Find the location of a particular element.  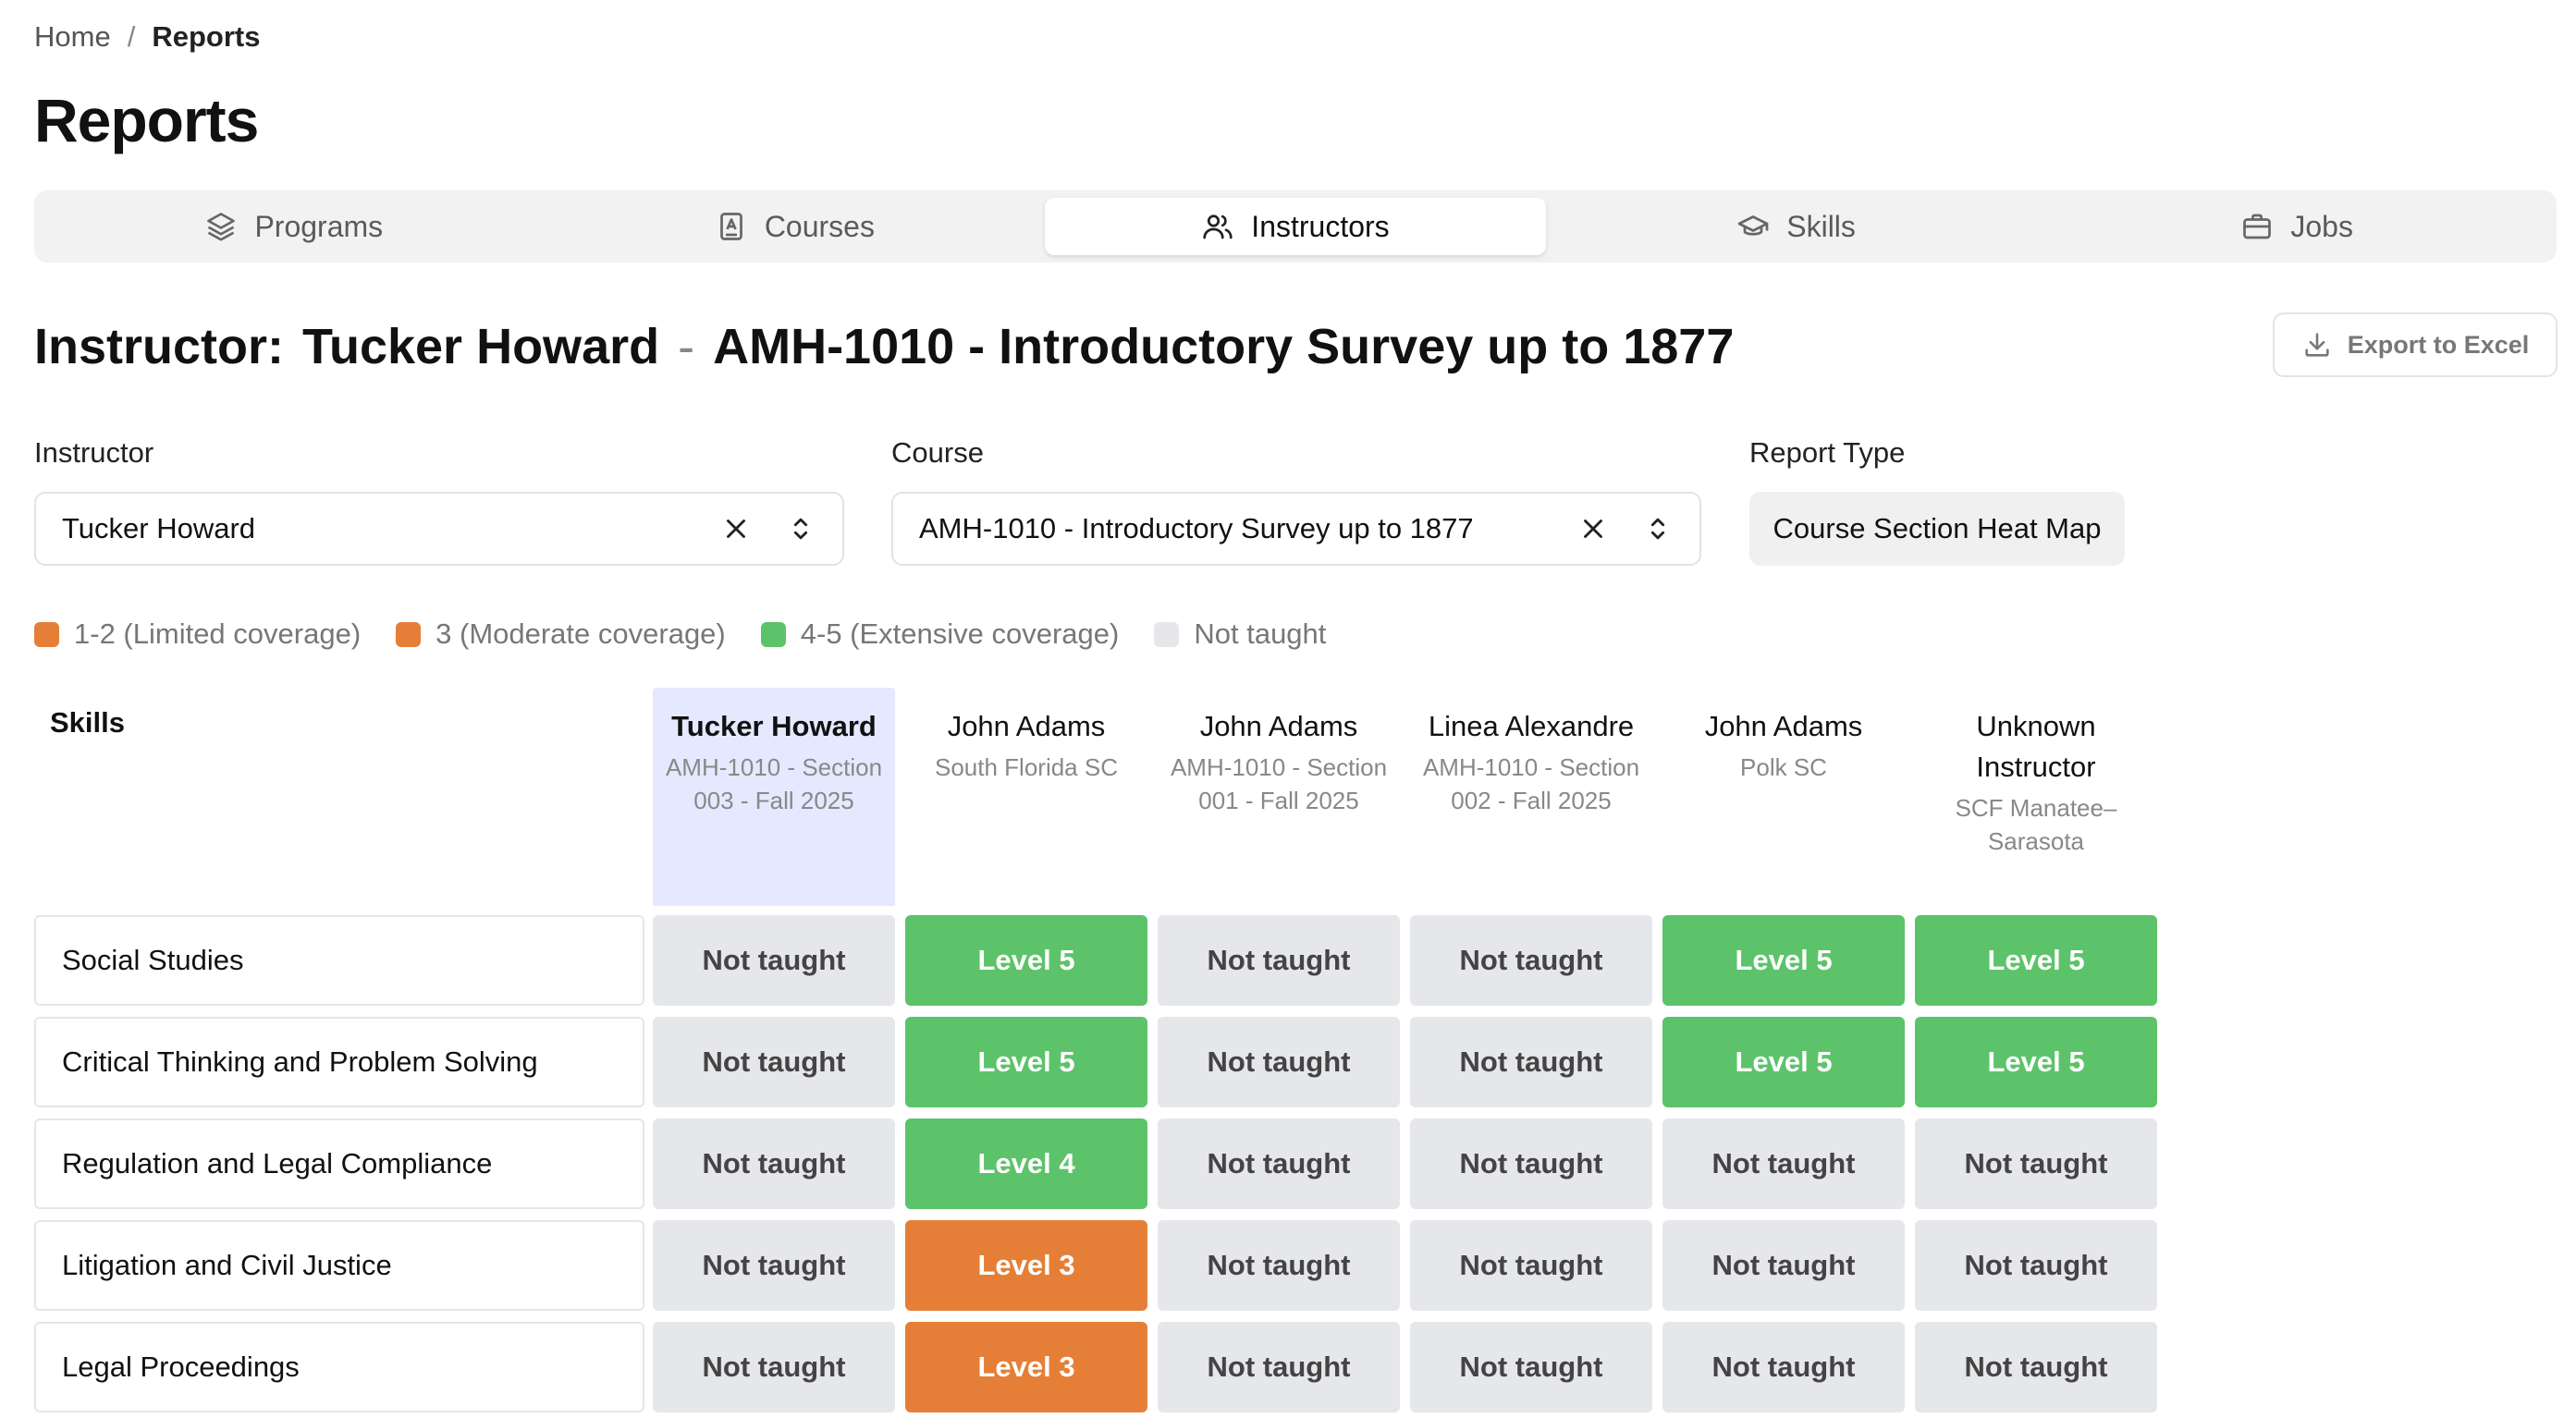

breadcrumb: Home / Reports is located at coordinates (147, 37).